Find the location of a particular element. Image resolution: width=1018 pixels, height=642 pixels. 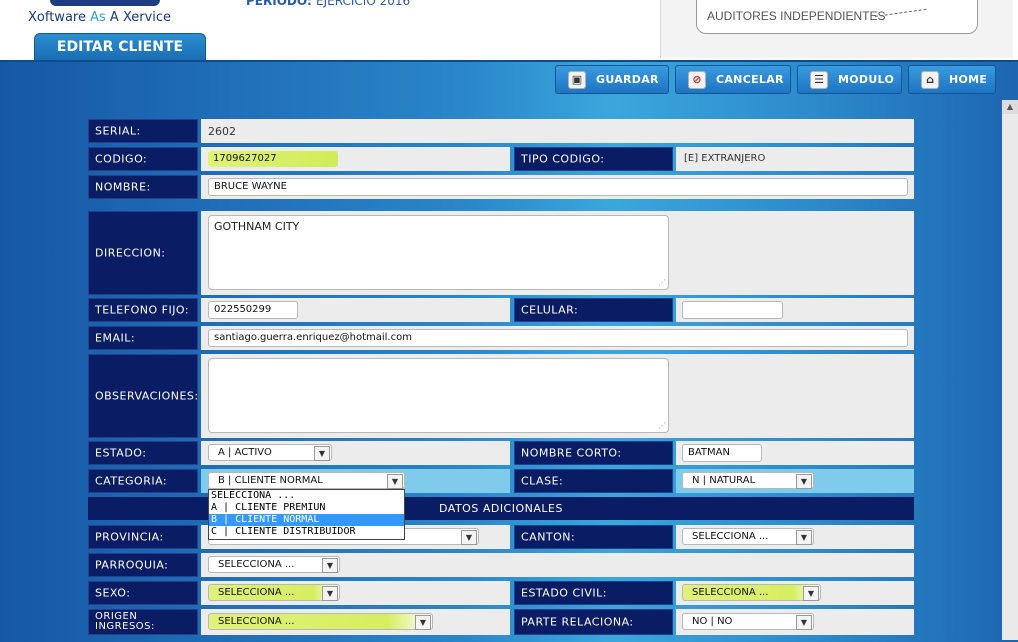

tipo-codigo-label: TIPO CODIGO: is located at coordinates (593, 159).